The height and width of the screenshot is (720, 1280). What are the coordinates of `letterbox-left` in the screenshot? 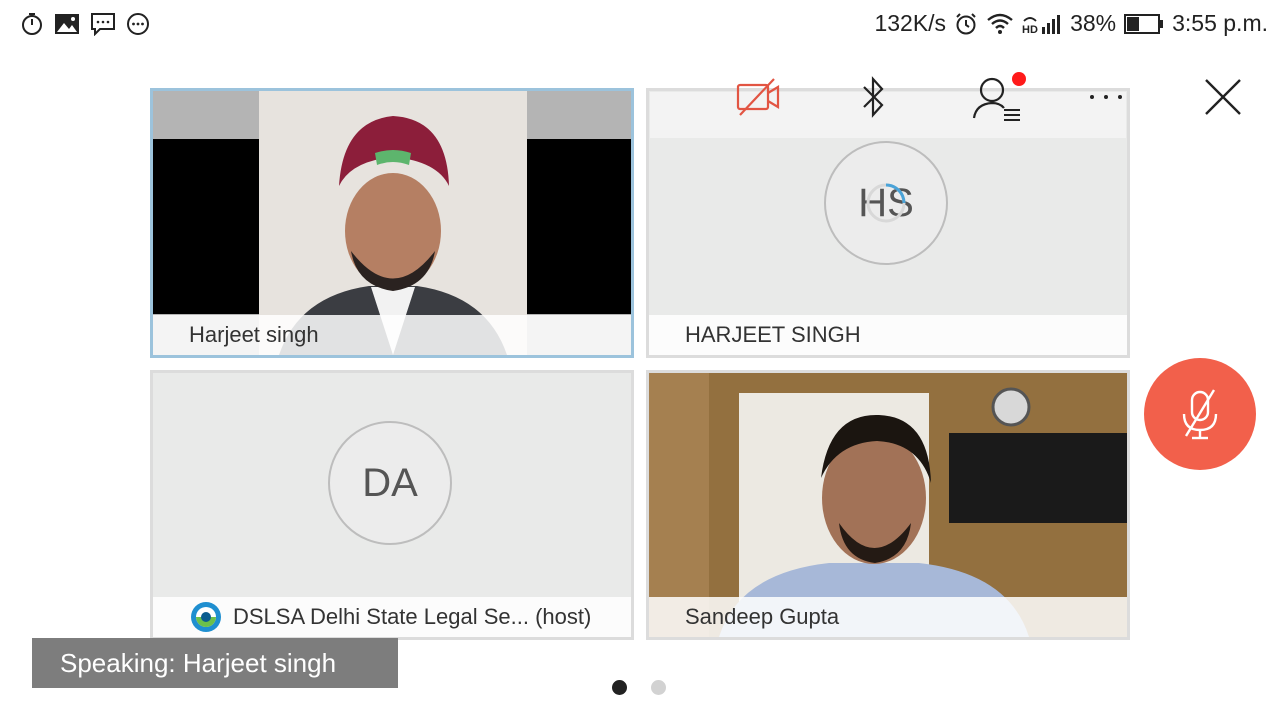 It's located at (206, 226).